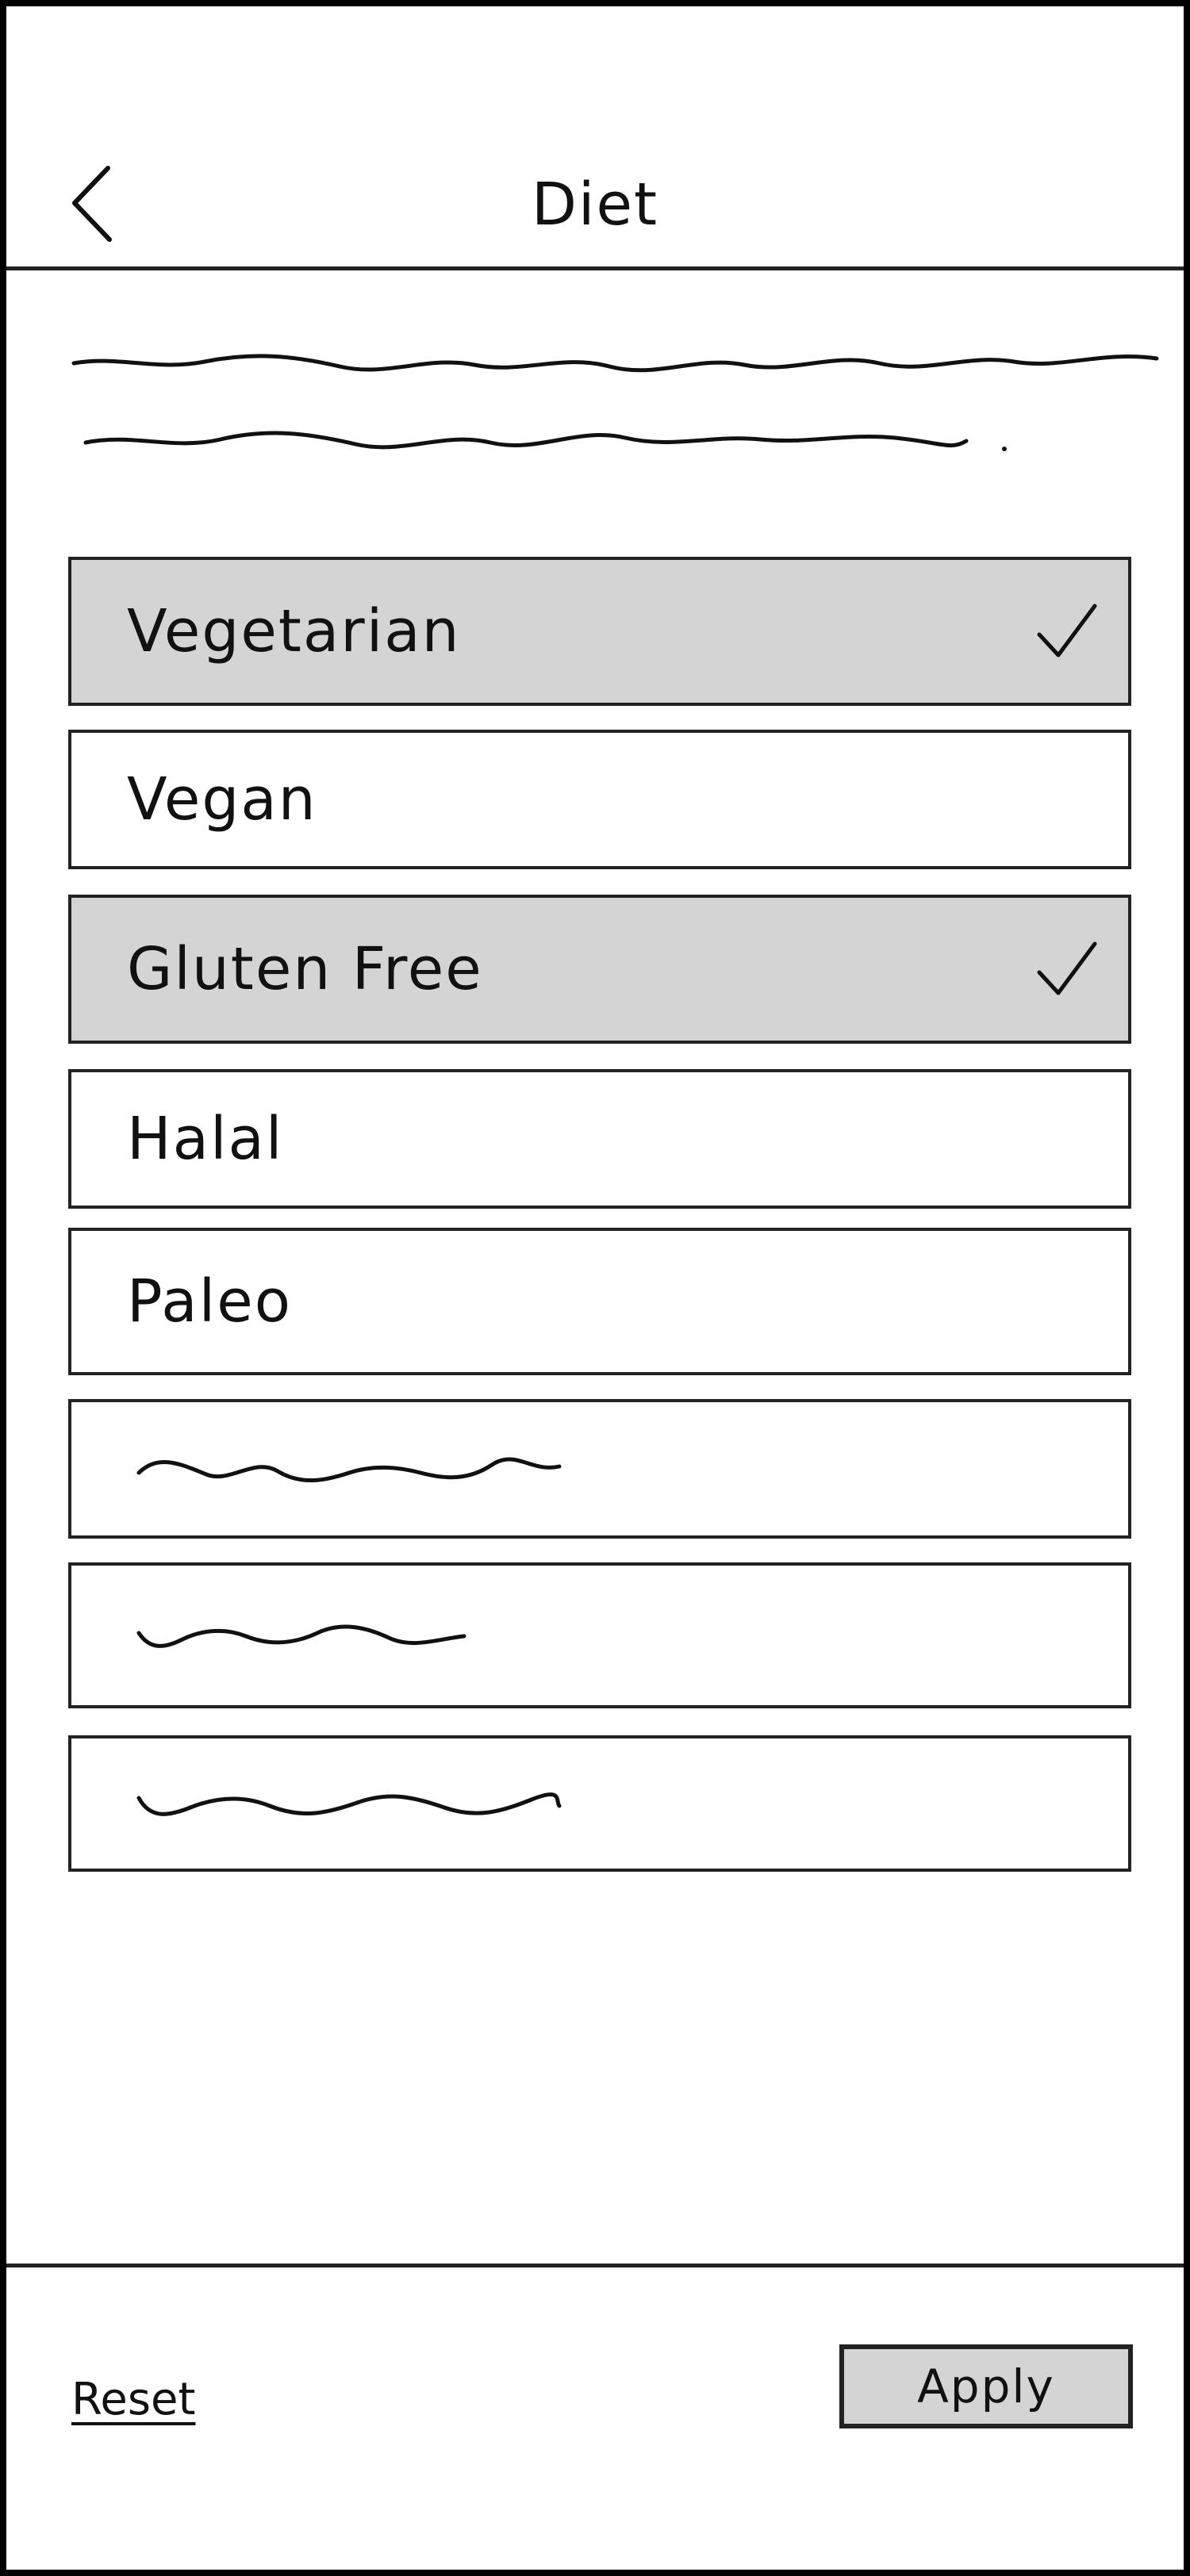  What do you see at coordinates (595, 138) in the screenshot?
I see `header: Diet` at bounding box center [595, 138].